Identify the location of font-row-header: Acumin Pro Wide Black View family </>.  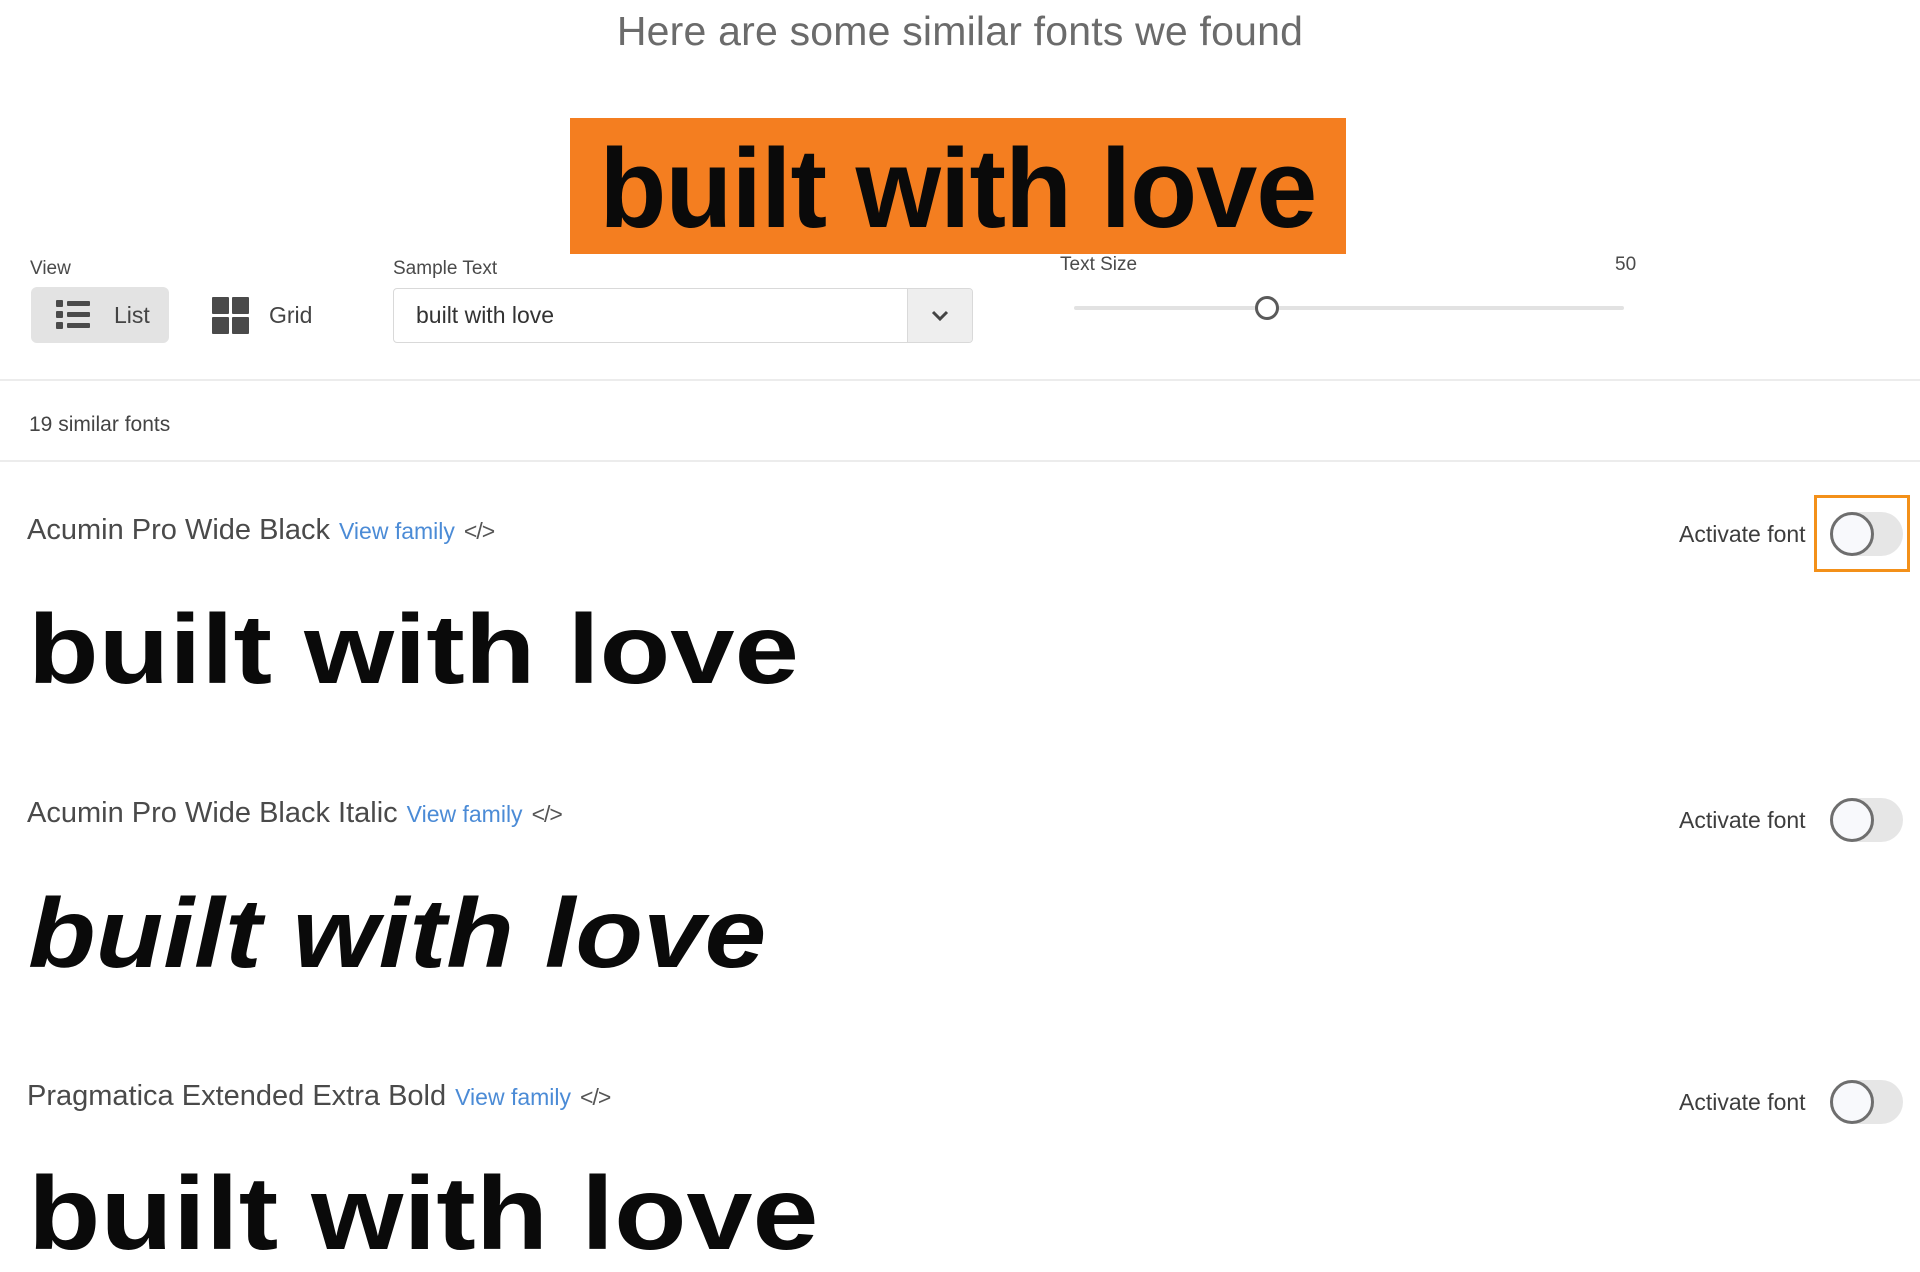
(261, 530).